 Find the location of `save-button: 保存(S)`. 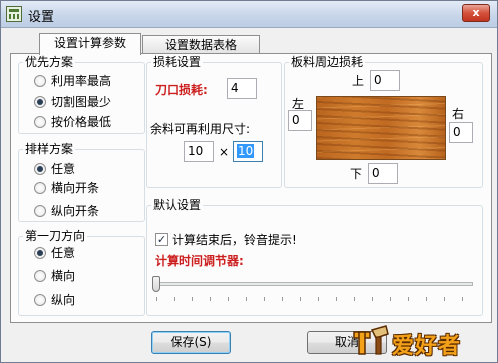

save-button: 保存(S) is located at coordinates (191, 342).